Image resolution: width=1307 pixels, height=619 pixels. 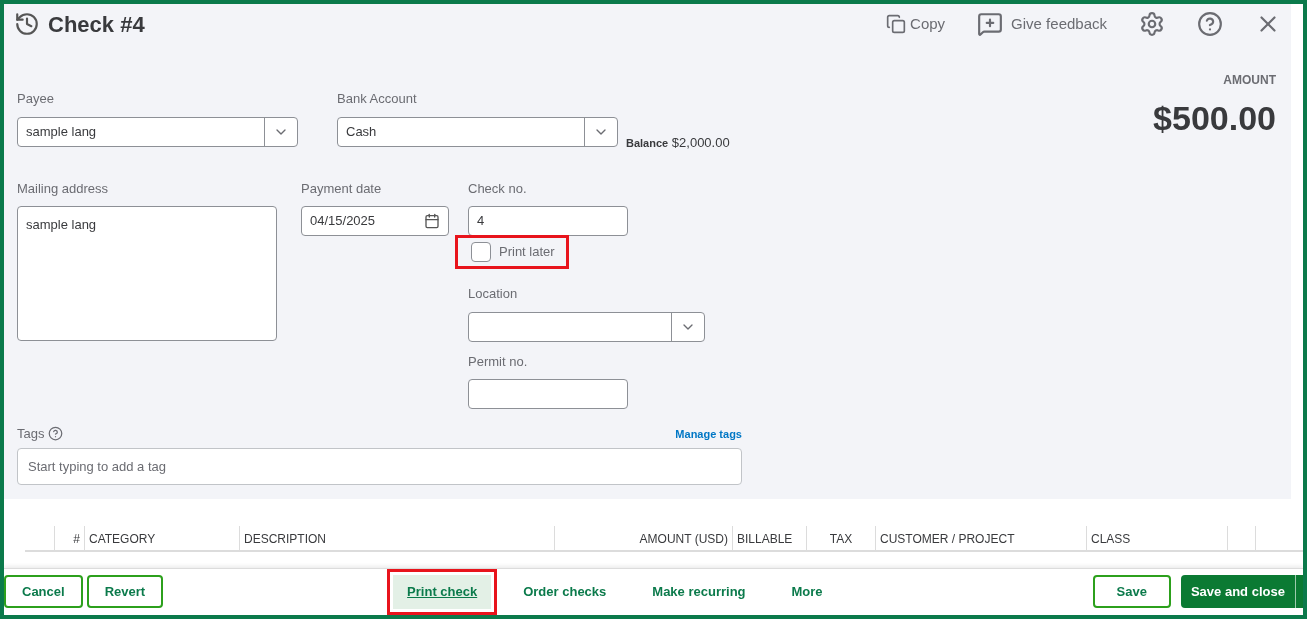 I want to click on footer-link: Order checks, so click(x=565, y=591).